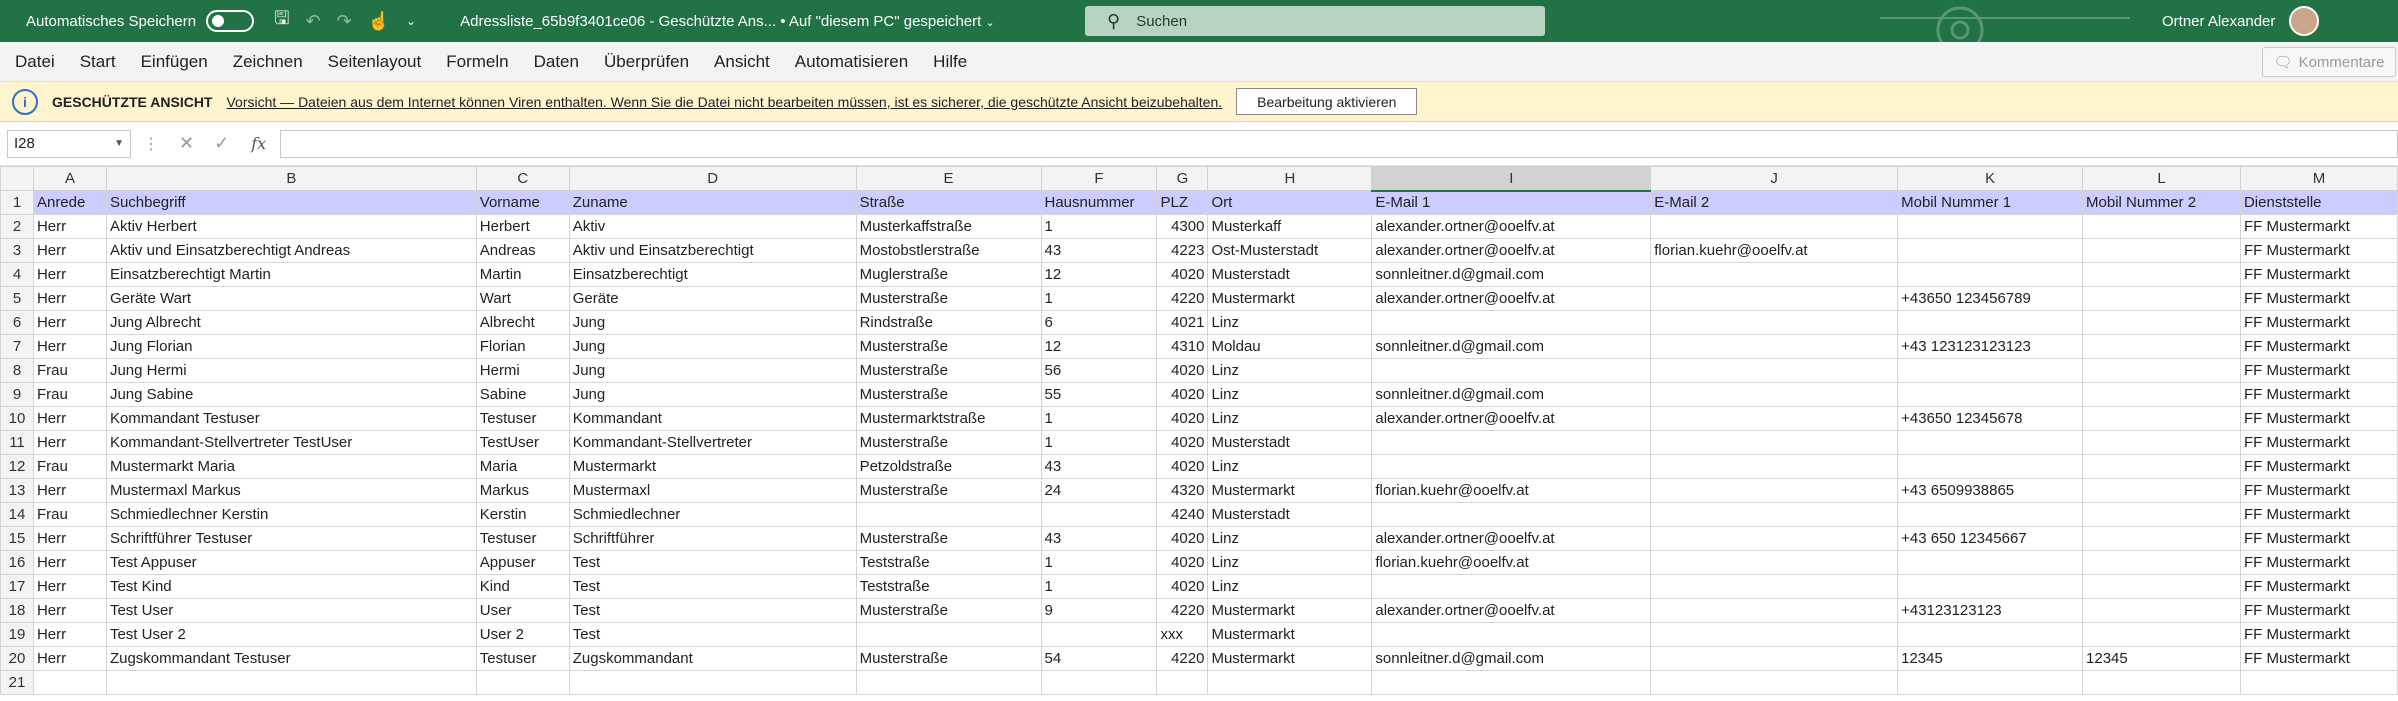 This screenshot has width=2398, height=701. What do you see at coordinates (1290, 466) in the screenshot?
I see `cell-h12: Linz` at bounding box center [1290, 466].